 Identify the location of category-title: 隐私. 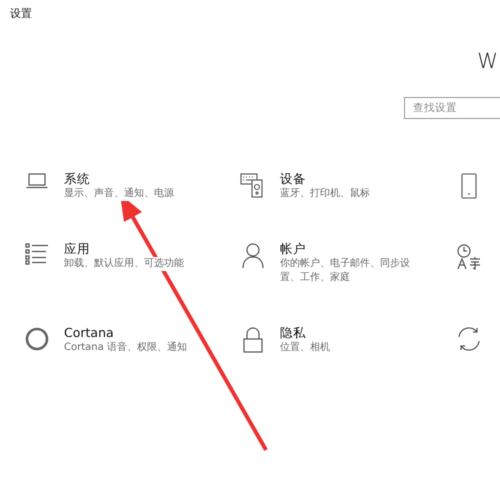
(305, 333).